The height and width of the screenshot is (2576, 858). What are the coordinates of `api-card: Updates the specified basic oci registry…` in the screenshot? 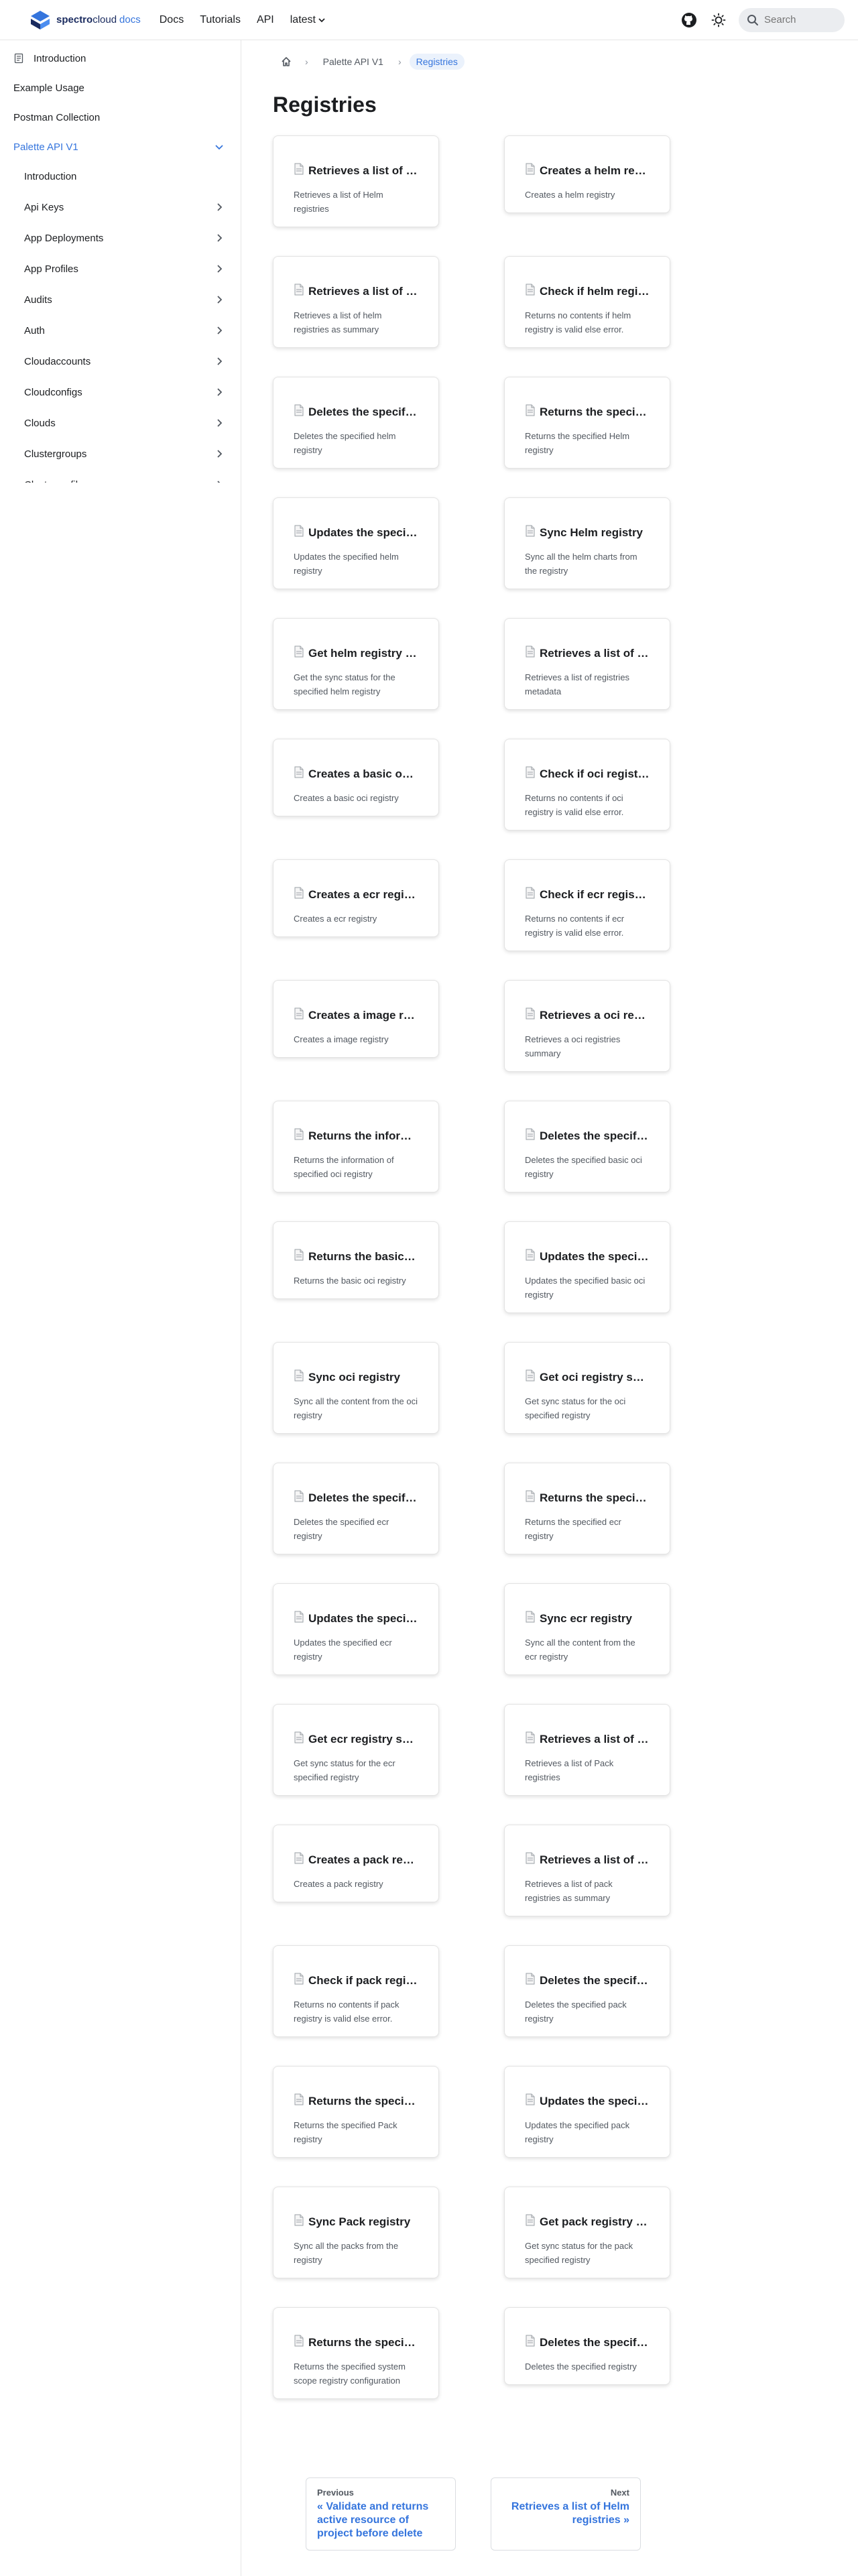 It's located at (587, 1267).